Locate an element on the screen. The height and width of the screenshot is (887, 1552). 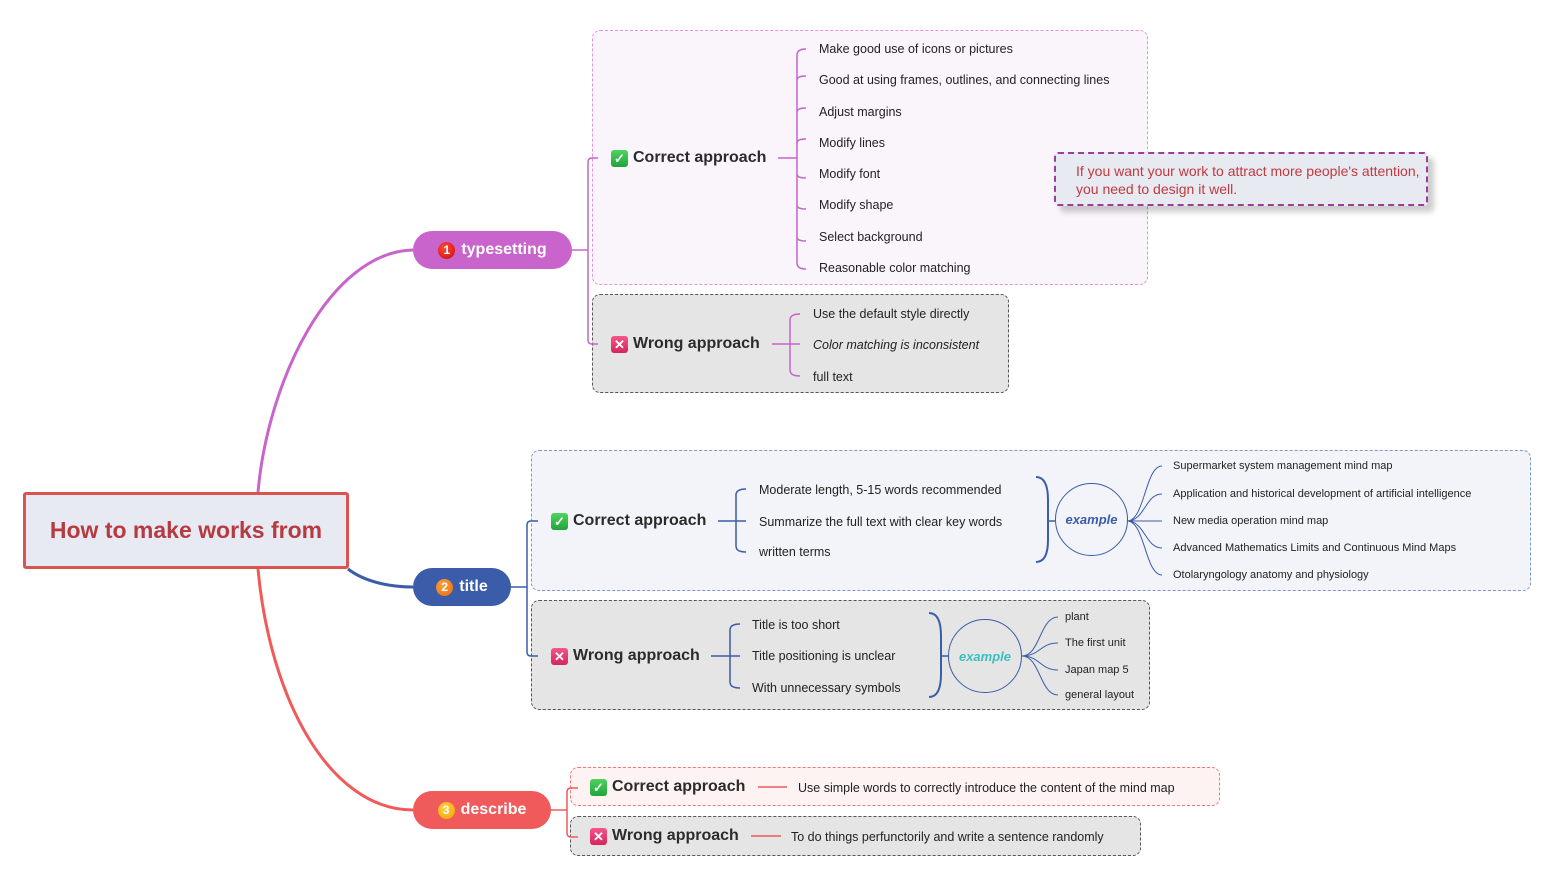
example-item: New media operation mind map is located at coordinates (1251, 521).